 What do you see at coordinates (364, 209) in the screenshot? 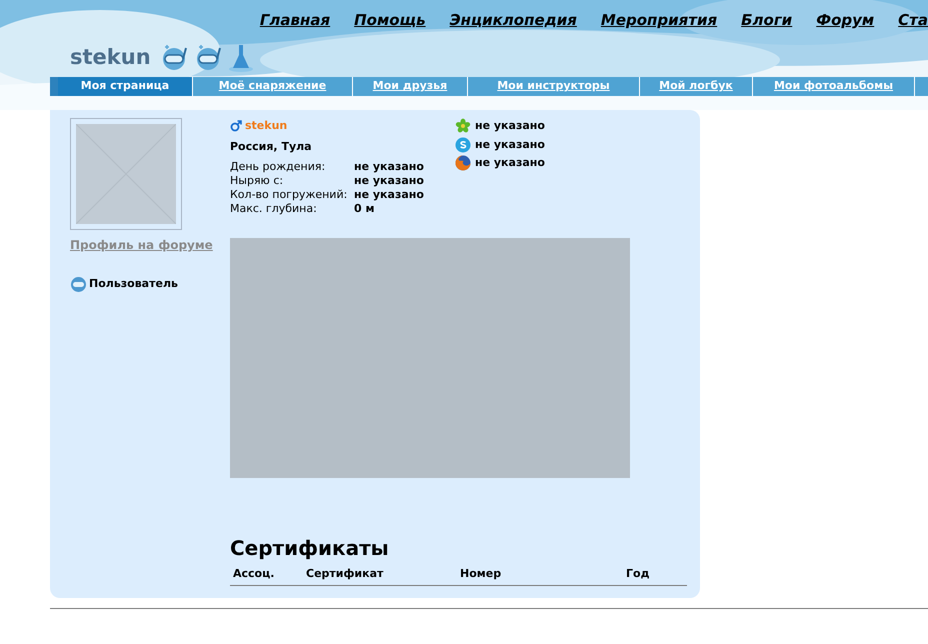
I see `field-value: 0 м` at bounding box center [364, 209].